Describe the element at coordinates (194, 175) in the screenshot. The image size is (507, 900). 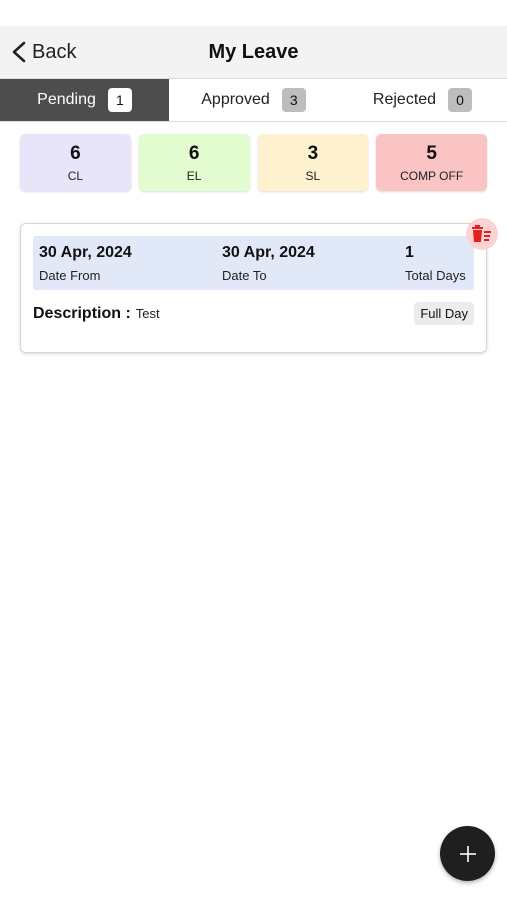
I see `el-balance-label: EL` at that location.